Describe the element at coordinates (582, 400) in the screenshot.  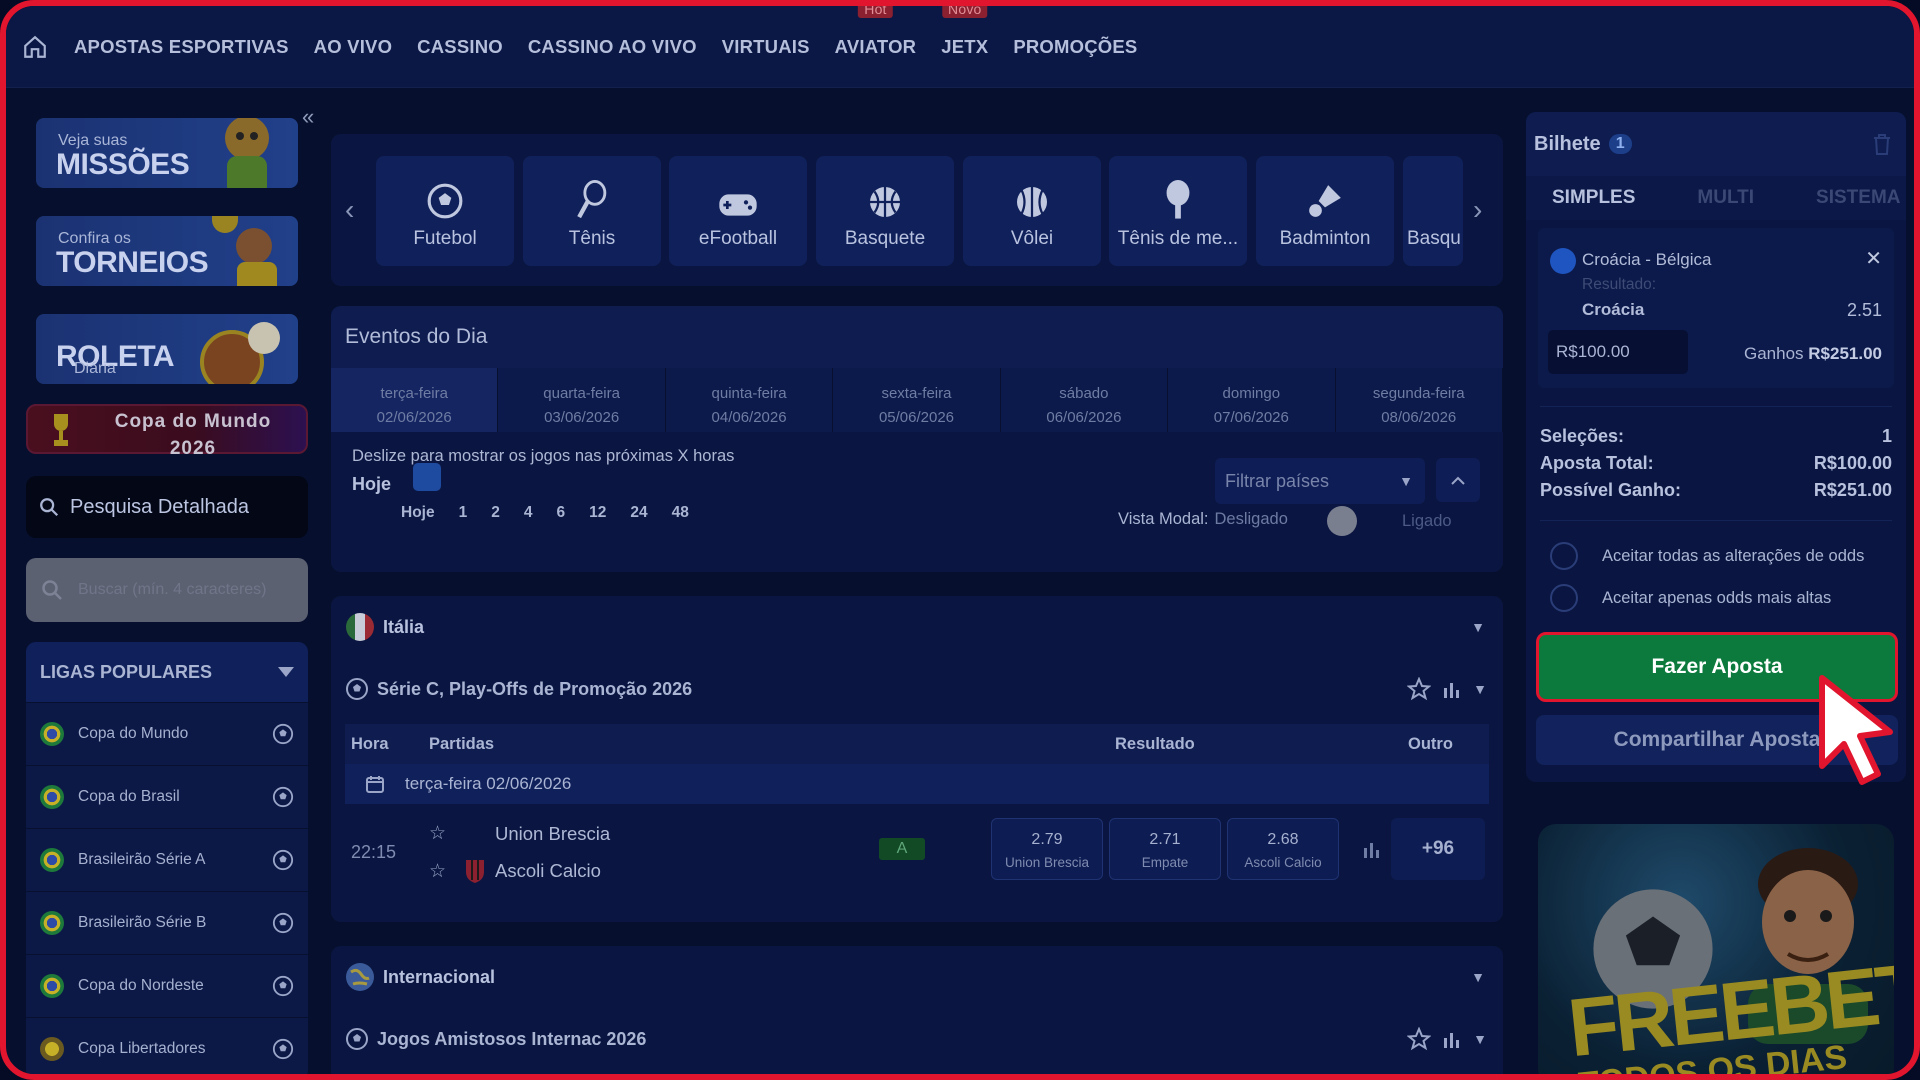
I see `day-tab: quarta-feira 03/06/2026` at that location.